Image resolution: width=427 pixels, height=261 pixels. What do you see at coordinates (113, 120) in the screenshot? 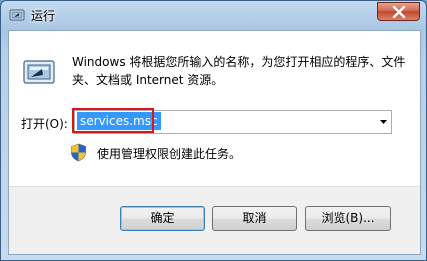
I see `input-highlight-box` at bounding box center [113, 120].